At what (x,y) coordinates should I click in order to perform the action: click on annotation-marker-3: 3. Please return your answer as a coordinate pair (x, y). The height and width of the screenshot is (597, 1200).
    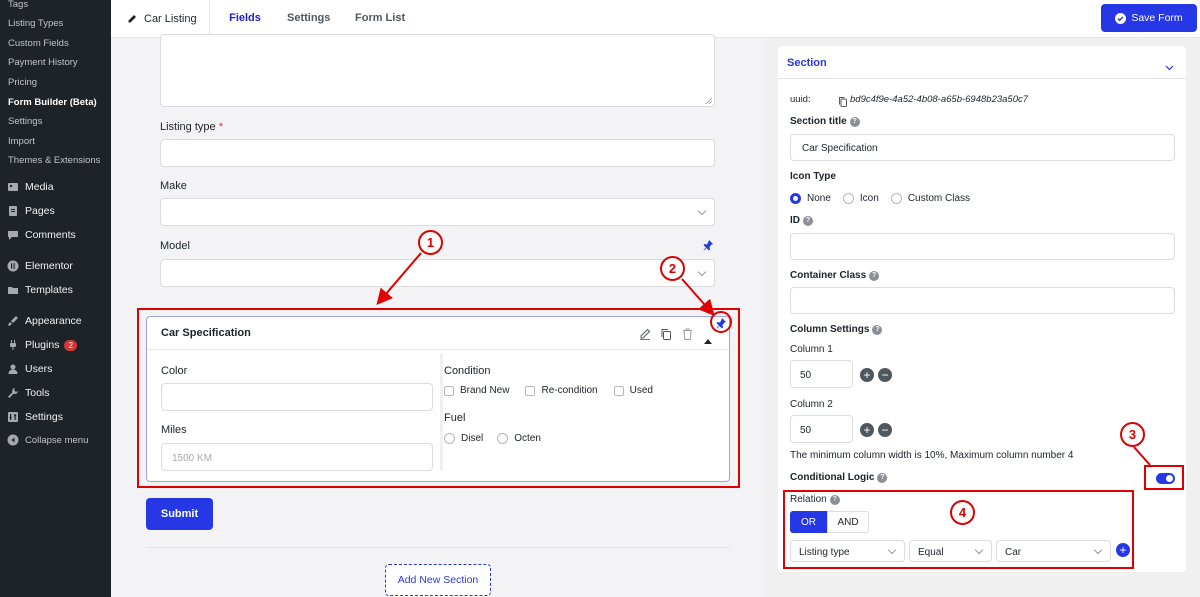
    Looking at the image, I should click on (1132, 434).